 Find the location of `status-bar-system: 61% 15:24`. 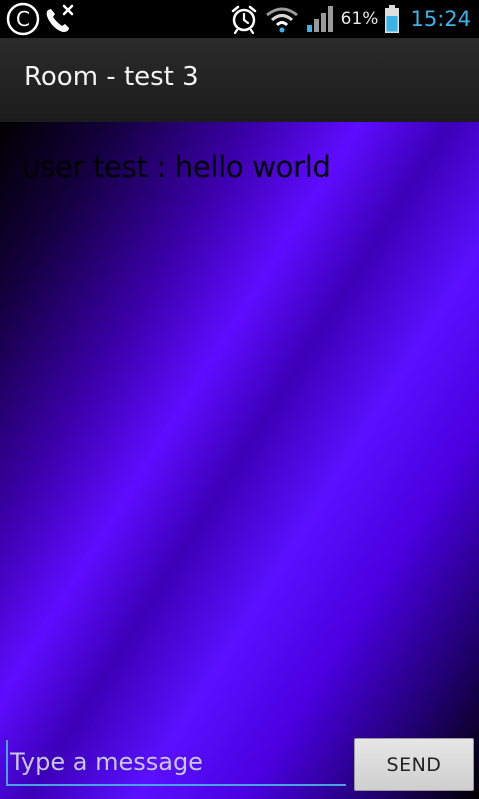

status-bar-system: 61% 15:24 is located at coordinates (350, 19).